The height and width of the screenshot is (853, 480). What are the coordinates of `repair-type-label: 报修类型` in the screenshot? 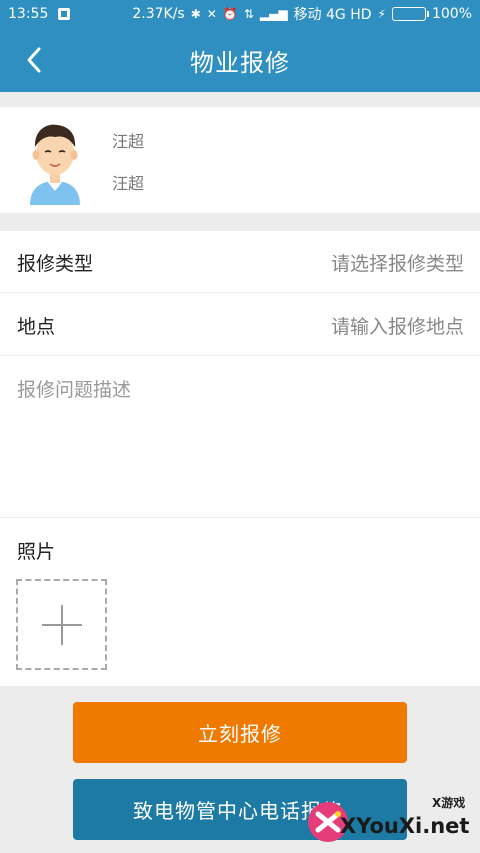 It's located at (55, 264).